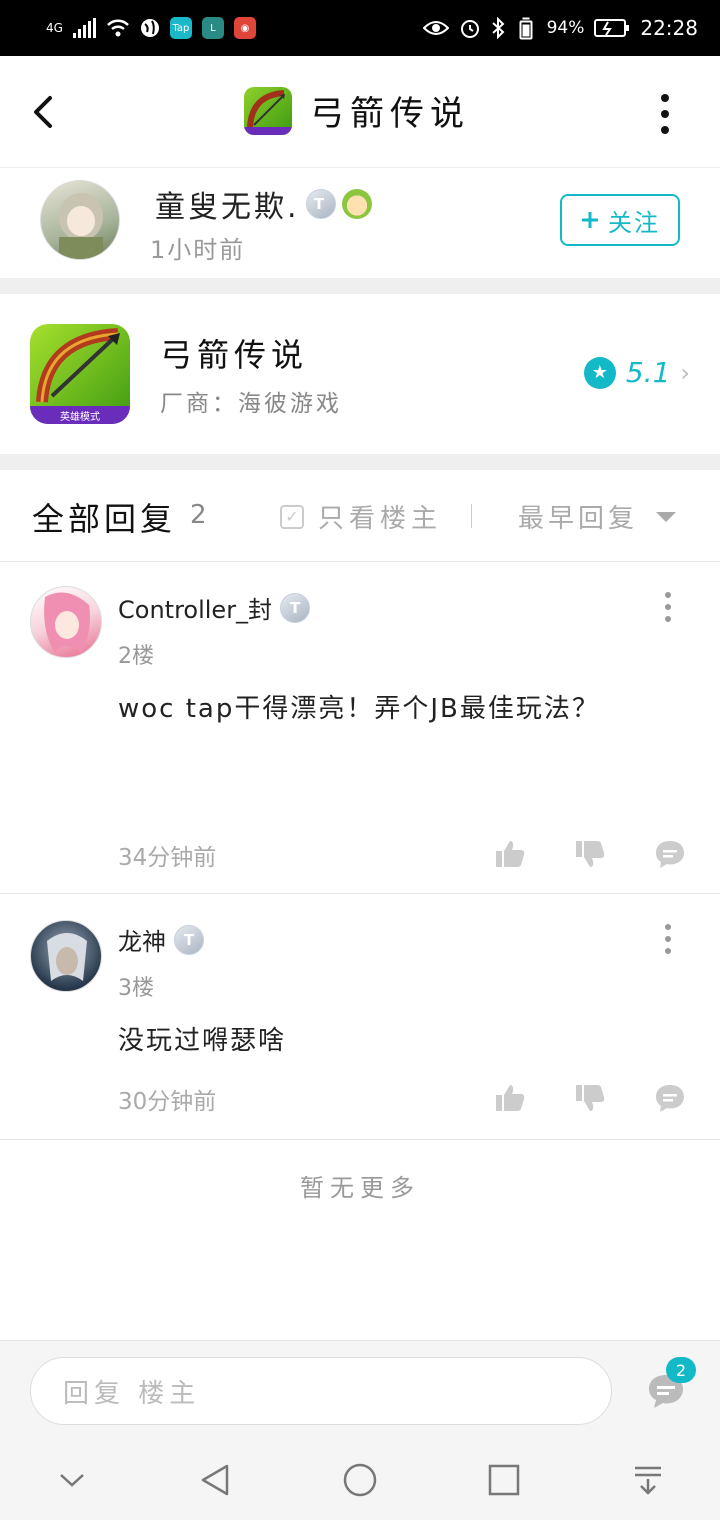 The image size is (720, 1520). I want to click on system-nav-bar, so click(360, 1480).